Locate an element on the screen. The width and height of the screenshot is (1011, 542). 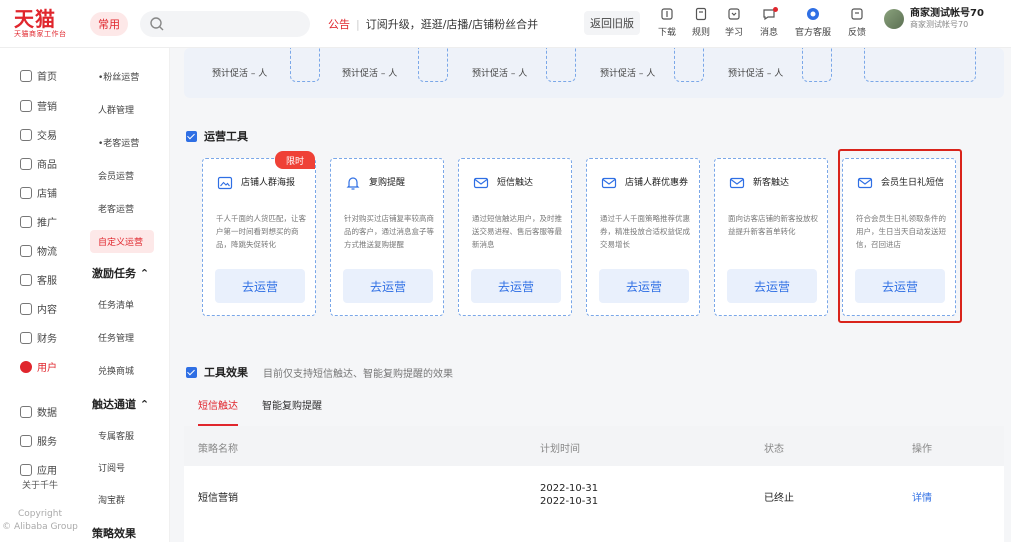
goods-icon is located at coordinates (26, 163).